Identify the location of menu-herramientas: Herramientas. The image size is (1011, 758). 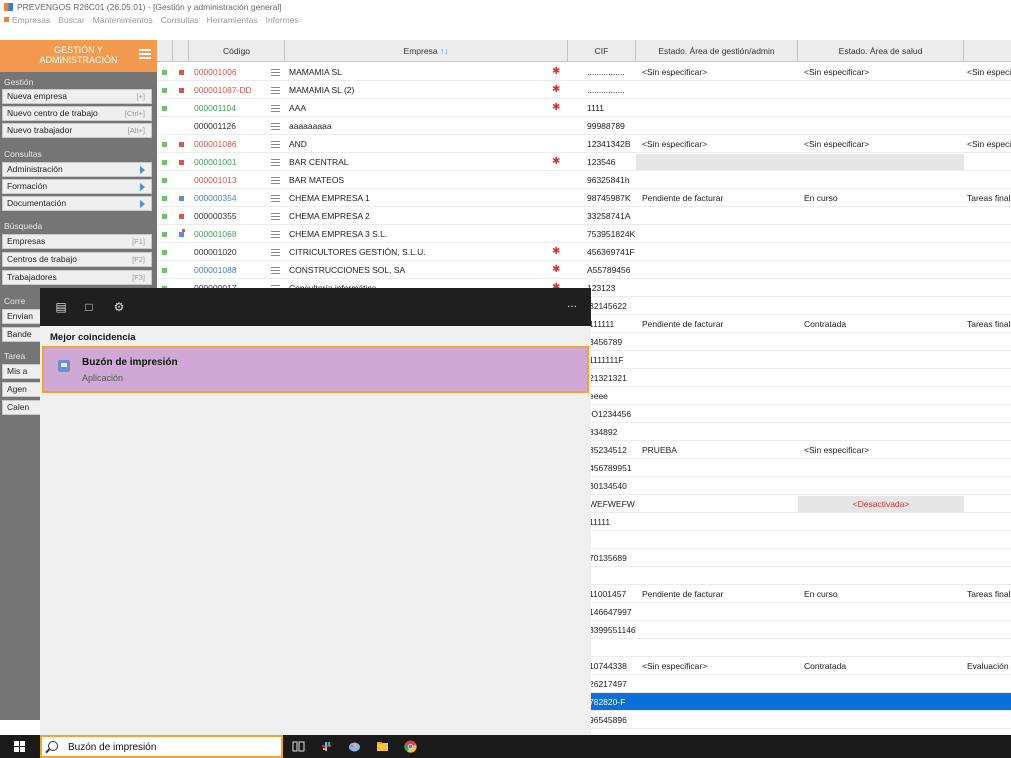
(232, 20).